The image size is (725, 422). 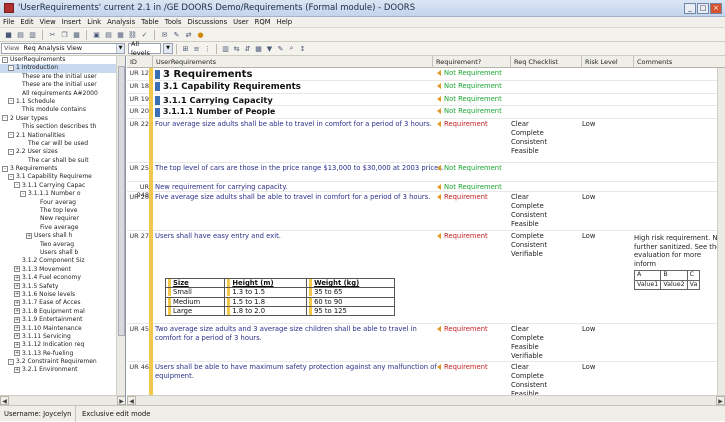 What do you see at coordinates (546, 62) in the screenshot?
I see `column-header-checklist: Req Checklist` at bounding box center [546, 62].